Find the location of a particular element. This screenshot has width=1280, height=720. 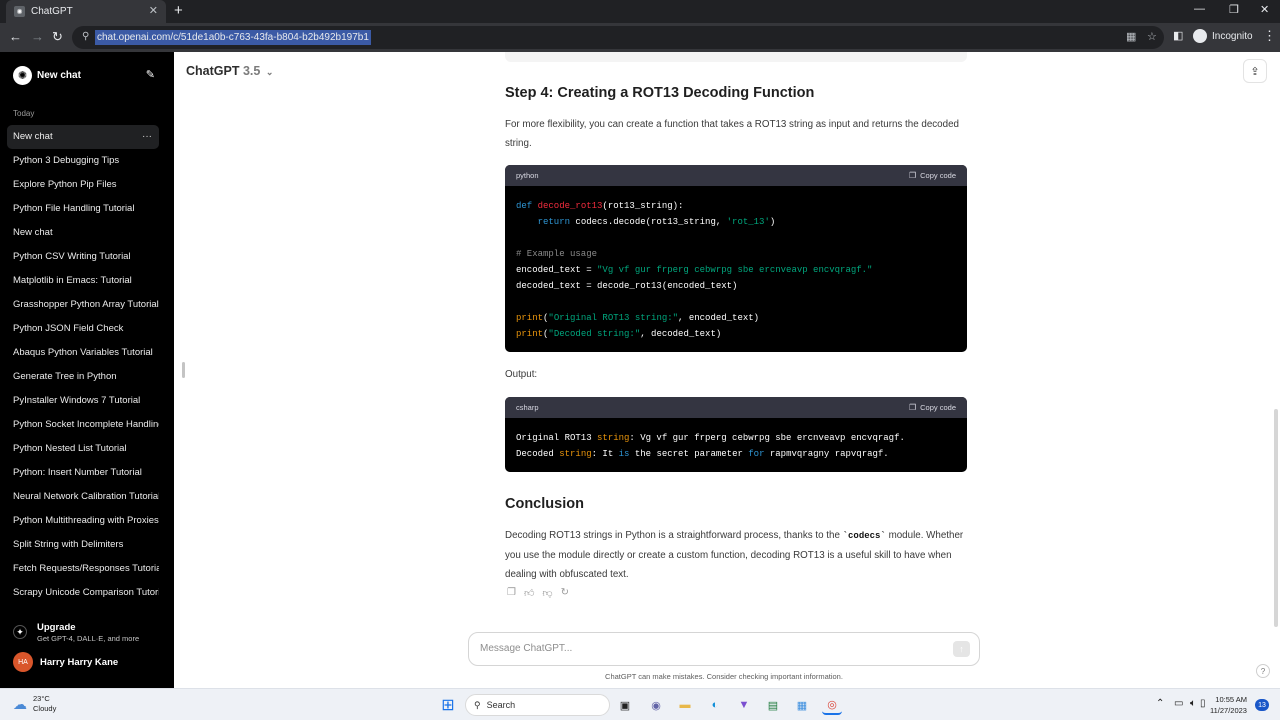

model-version: 3.5 is located at coordinates (251, 71).